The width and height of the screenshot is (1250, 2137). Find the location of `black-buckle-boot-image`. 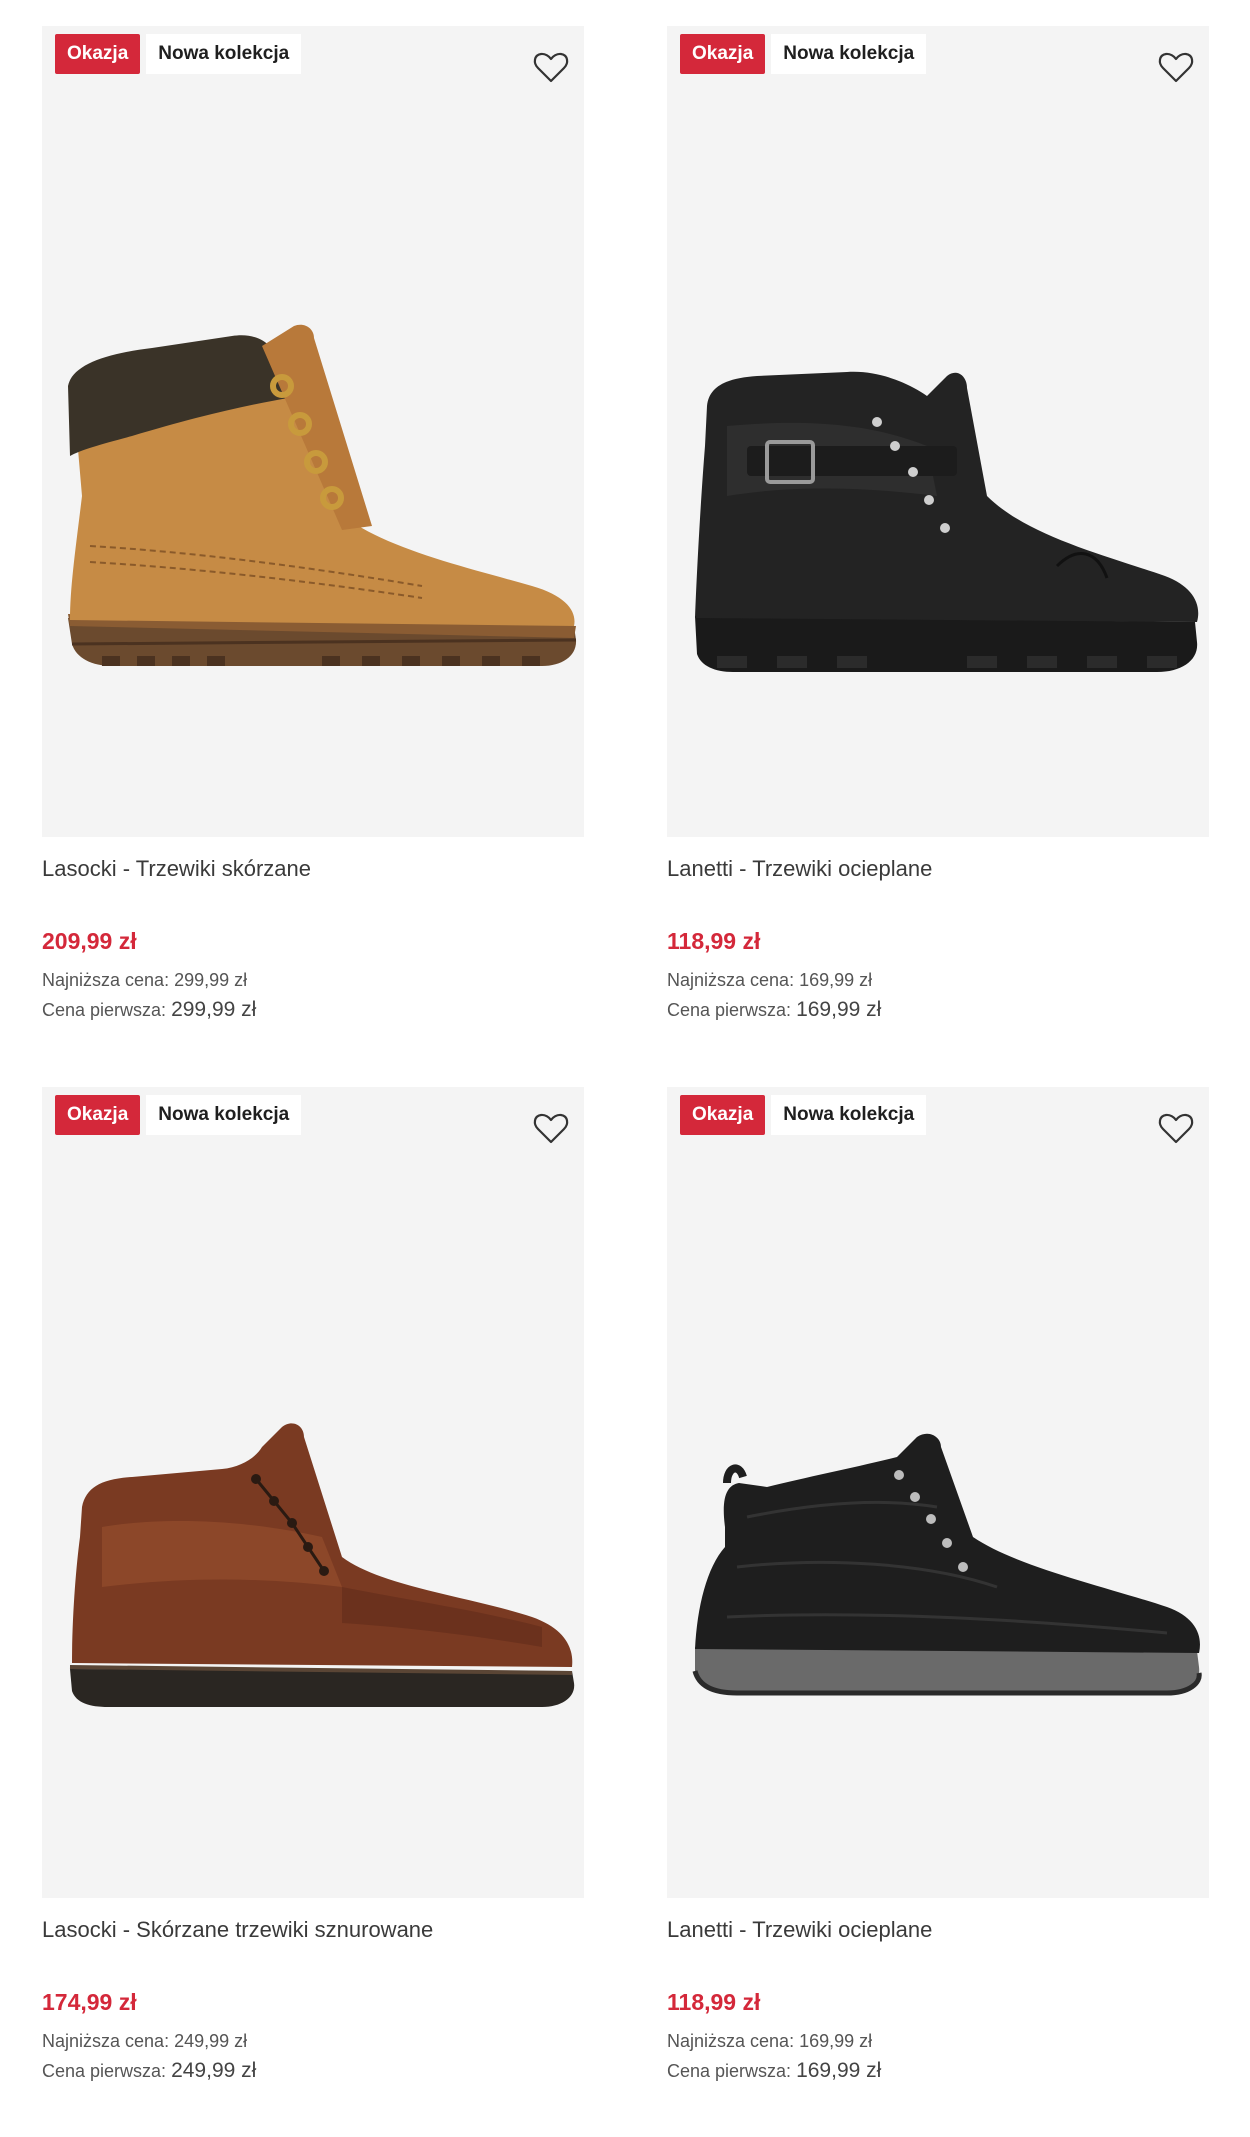

black-buckle-boot-image is located at coordinates (947, 521).